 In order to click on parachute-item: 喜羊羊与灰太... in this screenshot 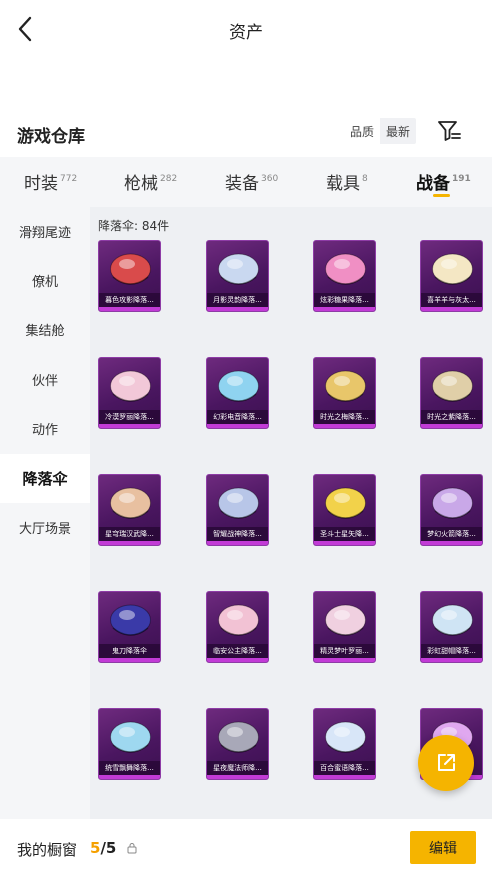, I will do `click(451, 276)`.